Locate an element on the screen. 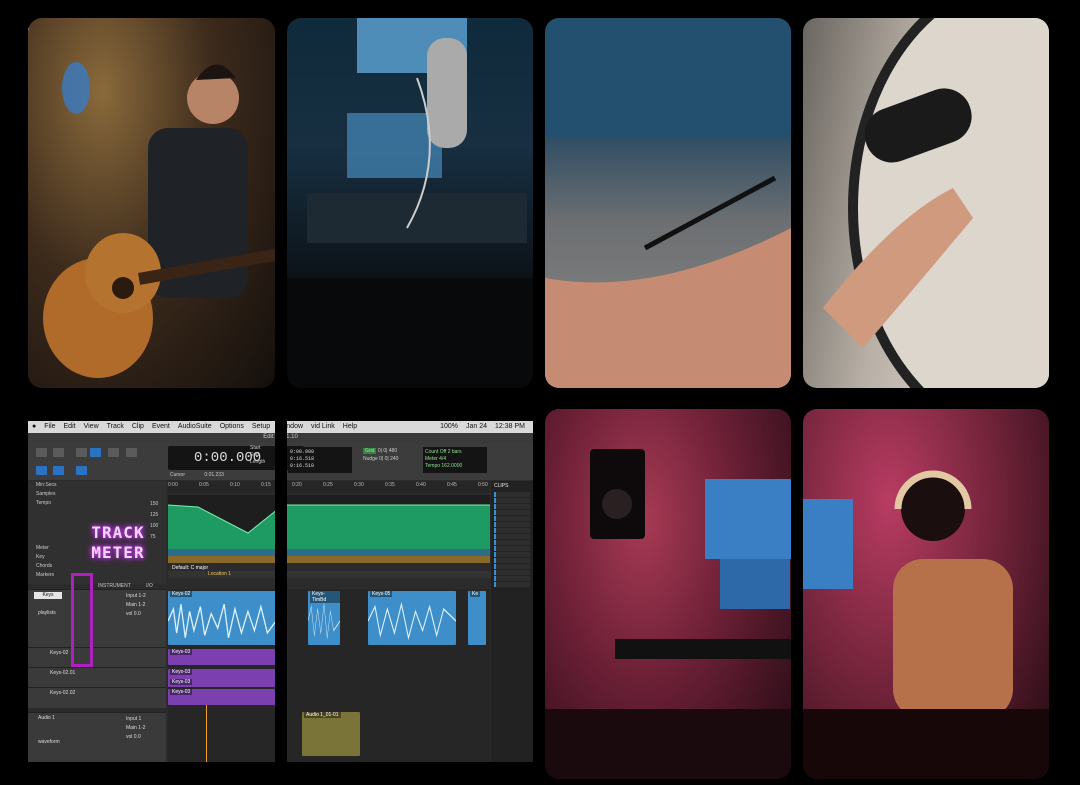 The height and width of the screenshot is (785, 1080). clip-keys-03-c: Keys-03 is located at coordinates (222, 683).